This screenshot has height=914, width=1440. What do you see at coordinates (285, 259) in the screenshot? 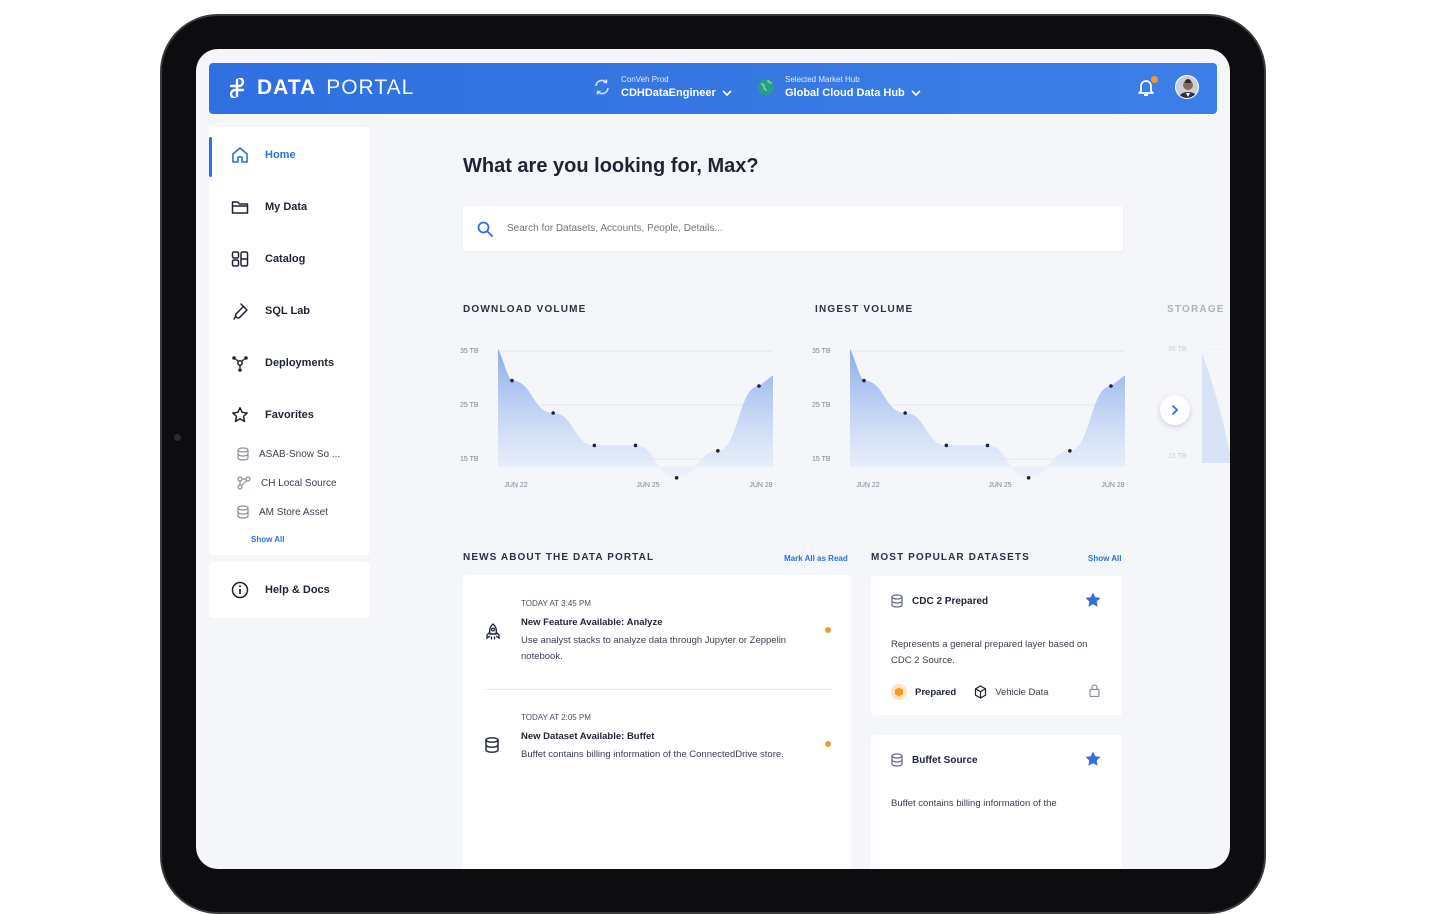
I see `sidebar-item-label: Catalog` at bounding box center [285, 259].